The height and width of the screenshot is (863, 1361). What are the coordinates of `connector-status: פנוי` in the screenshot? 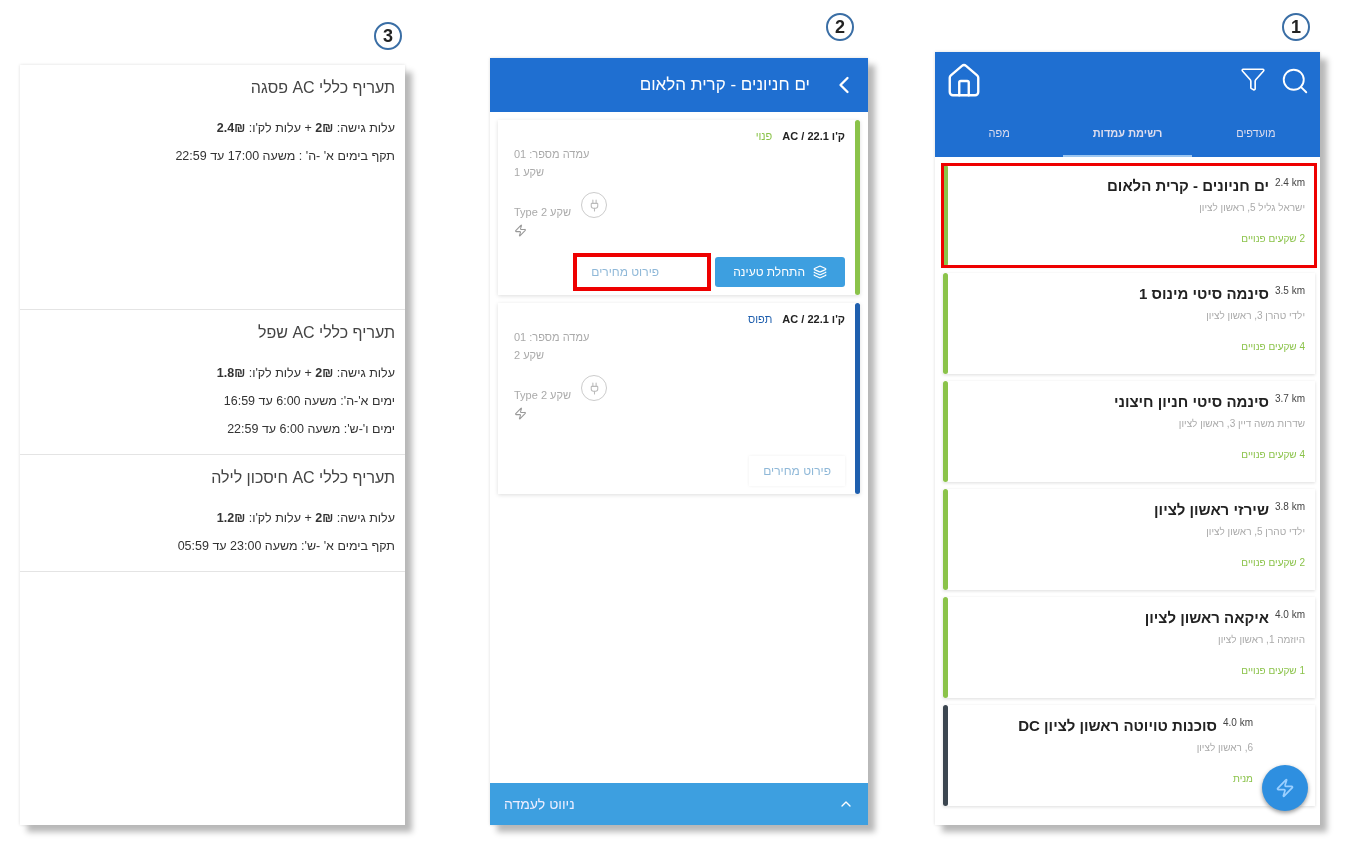 It's located at (764, 136).